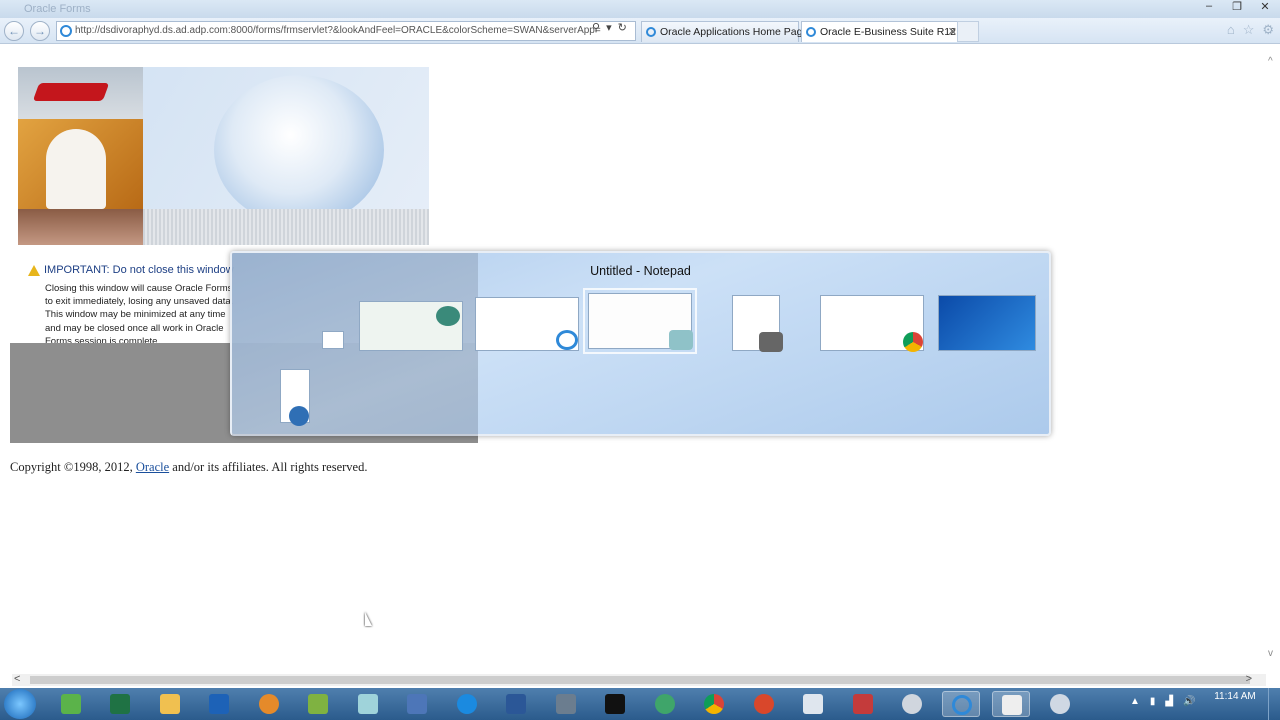 The width and height of the screenshot is (1280, 720). I want to click on taskbar-word, so click(516, 704).